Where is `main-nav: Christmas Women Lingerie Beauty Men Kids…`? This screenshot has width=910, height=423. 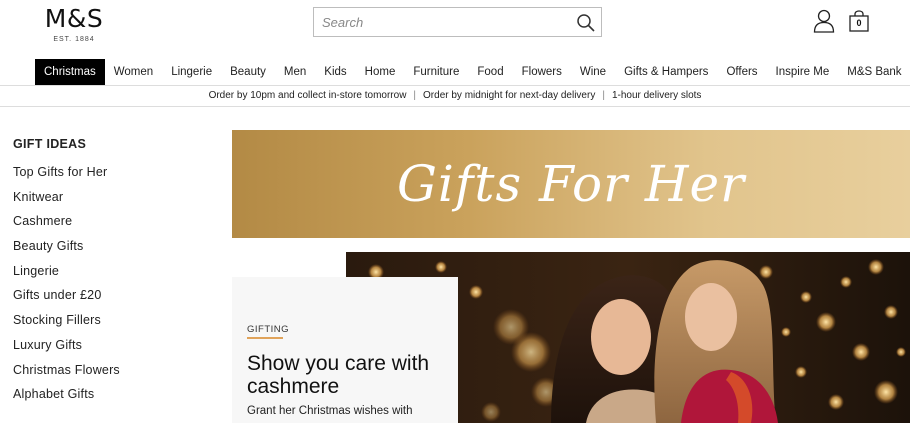 main-nav: Christmas Women Lingerie Beauty Men Kids… is located at coordinates (472, 72).